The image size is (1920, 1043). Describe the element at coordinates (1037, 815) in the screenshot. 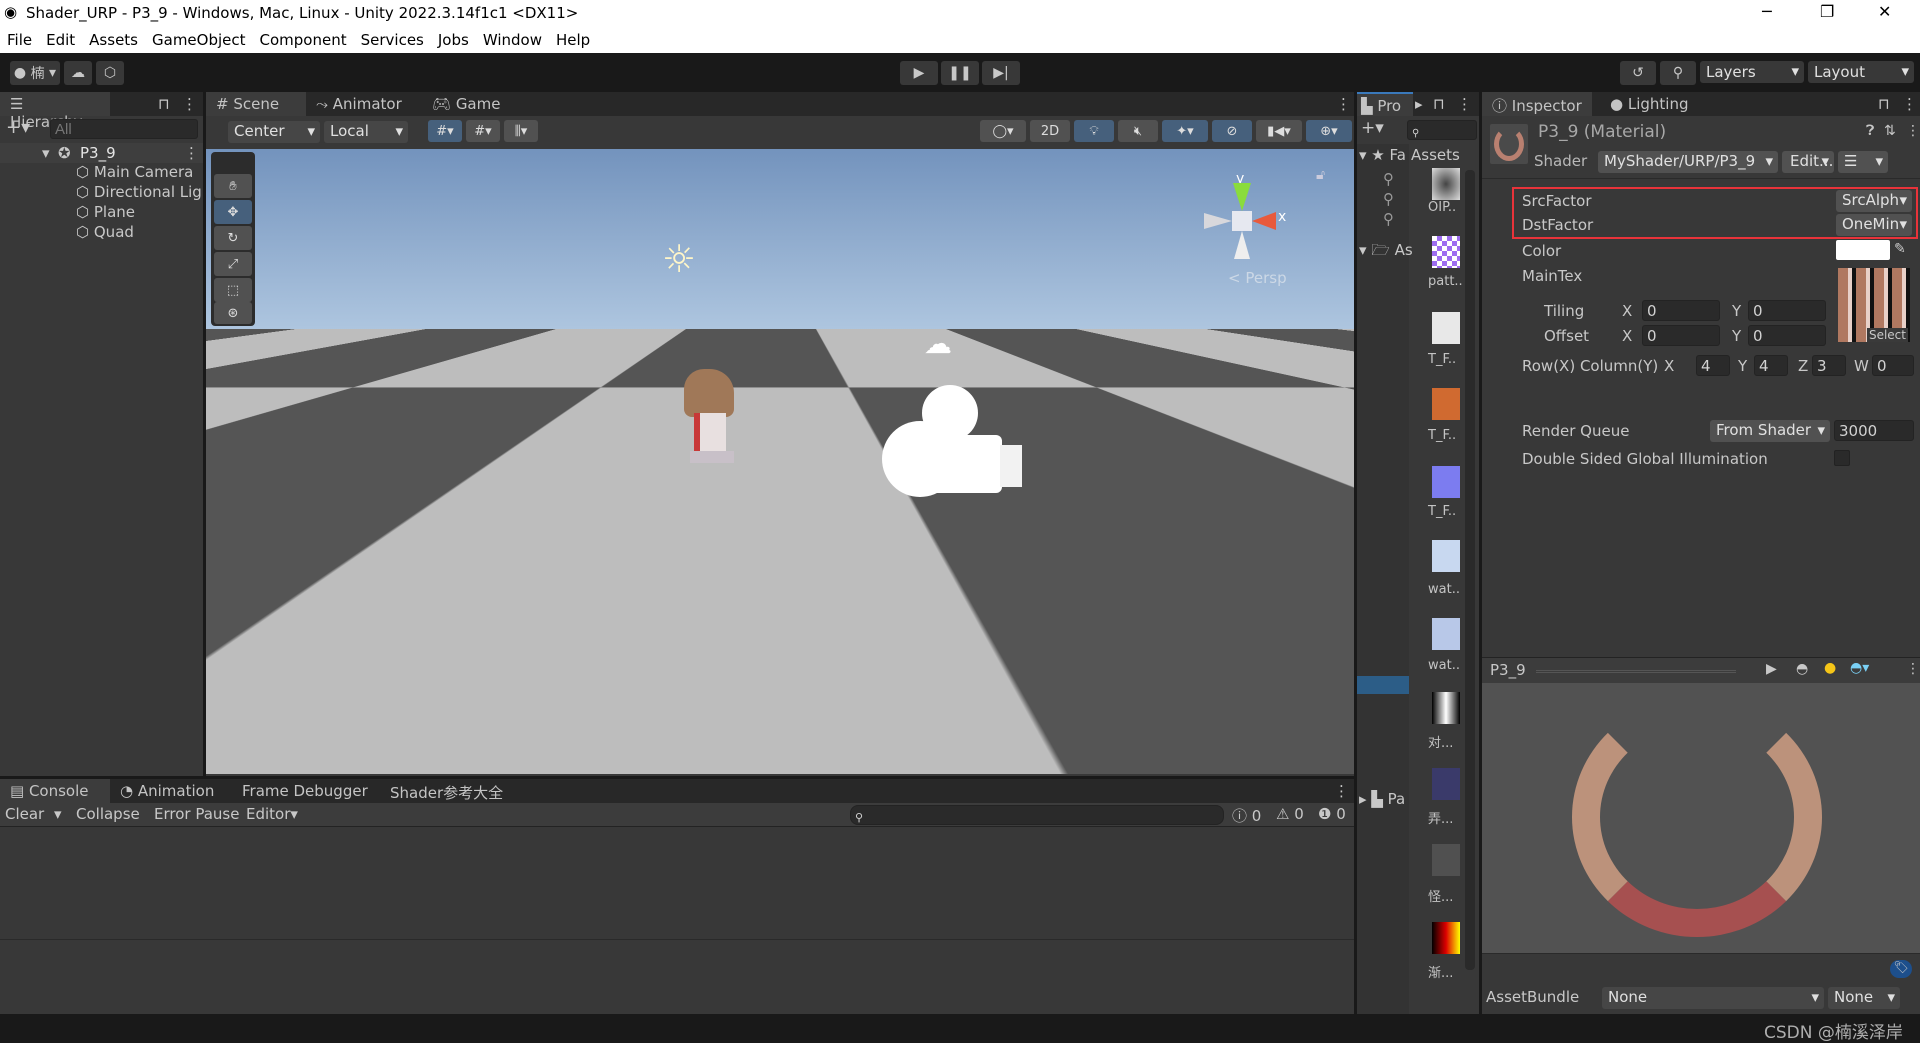

I see `console-search-input: ⚲` at that location.